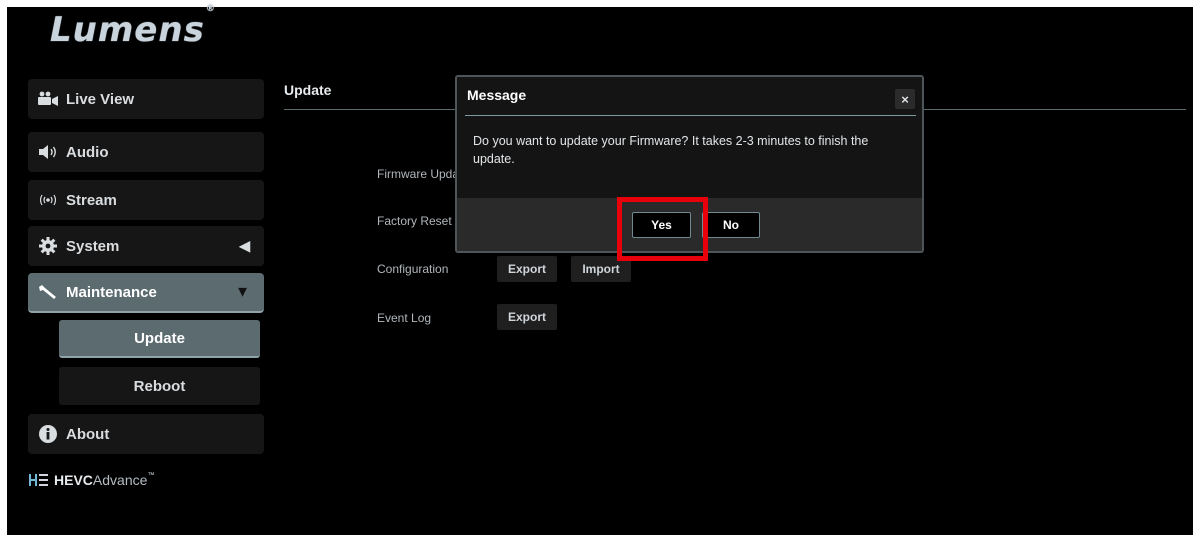 Image resolution: width=1193 pixels, height=535 pixels. I want to click on expand-down-icon: ▼, so click(242, 292).